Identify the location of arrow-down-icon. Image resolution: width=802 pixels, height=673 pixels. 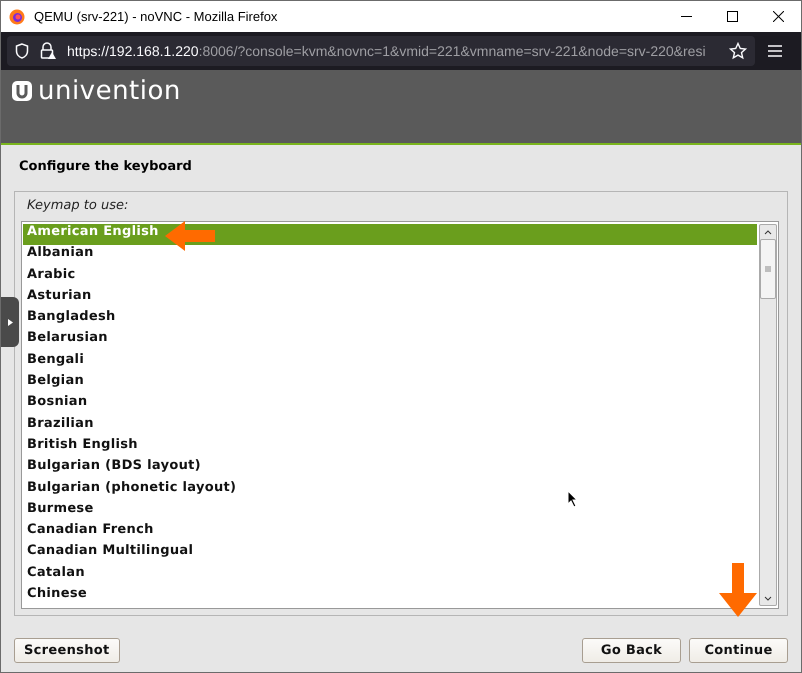
(738, 590).